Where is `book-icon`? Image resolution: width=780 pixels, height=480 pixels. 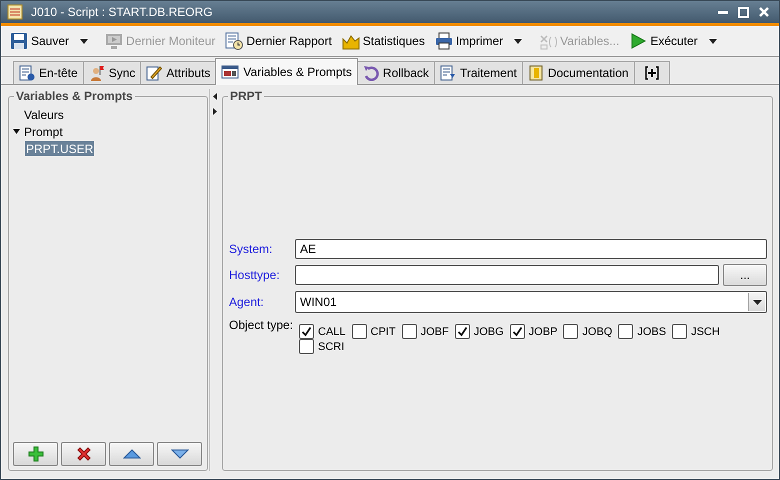 book-icon is located at coordinates (536, 73).